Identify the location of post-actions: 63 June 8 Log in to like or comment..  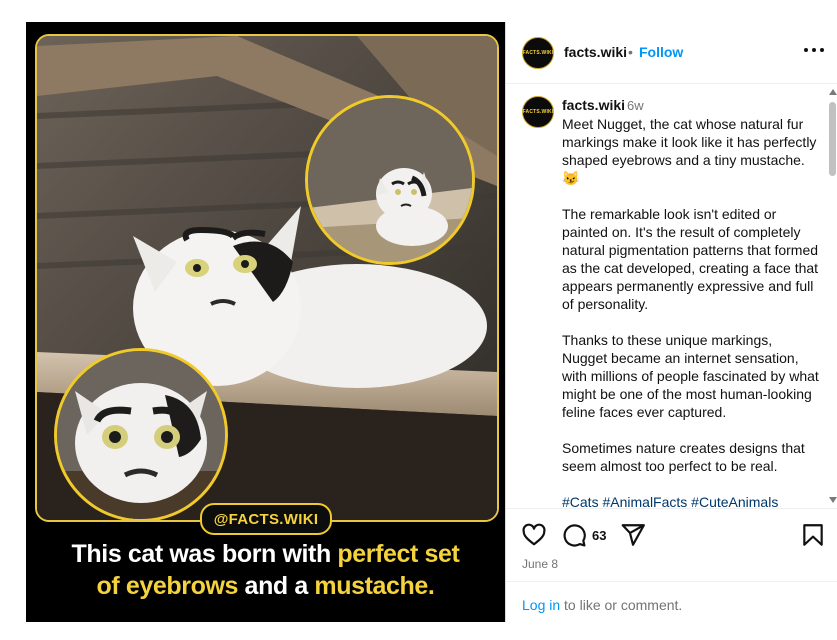
(671, 565).